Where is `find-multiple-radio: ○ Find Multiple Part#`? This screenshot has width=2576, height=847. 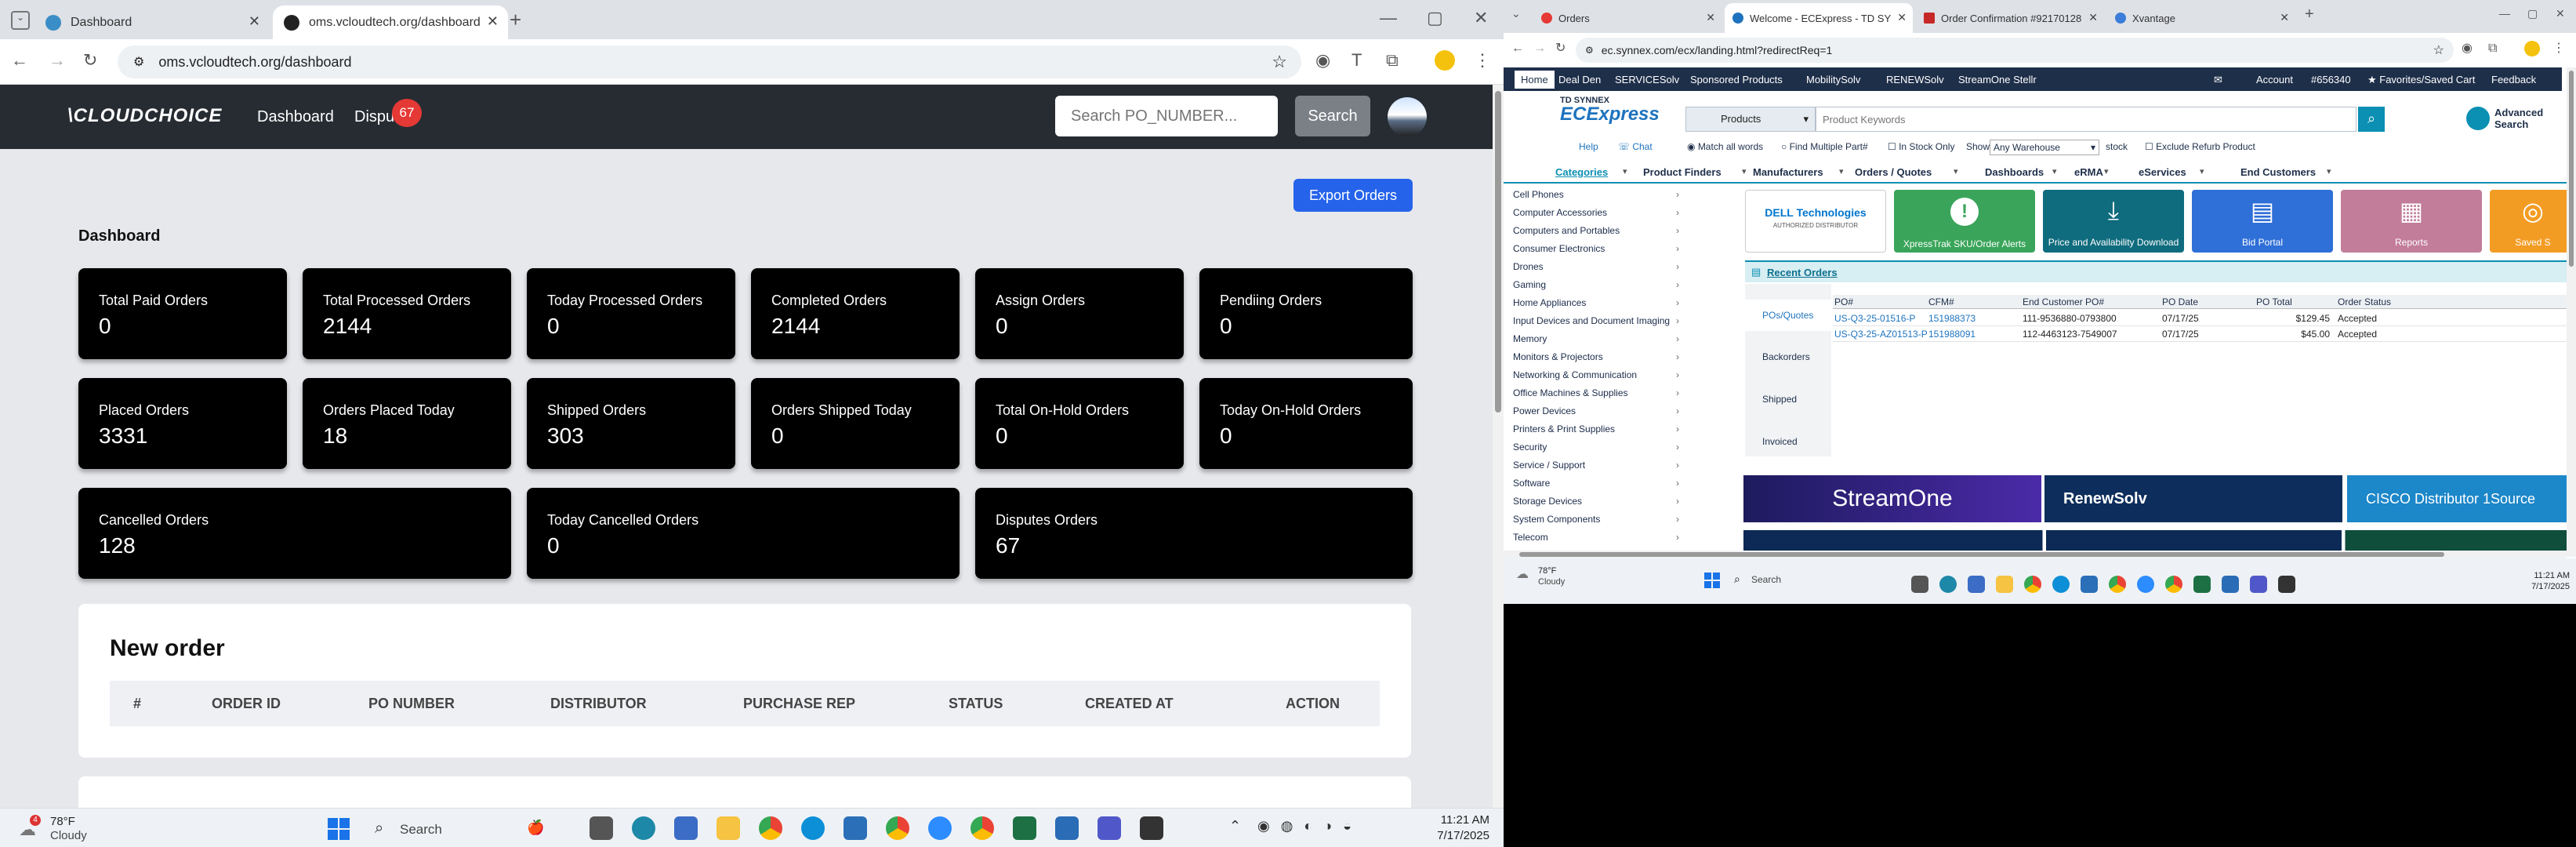 find-multiple-radio: ○ Find Multiple Part# is located at coordinates (1825, 146).